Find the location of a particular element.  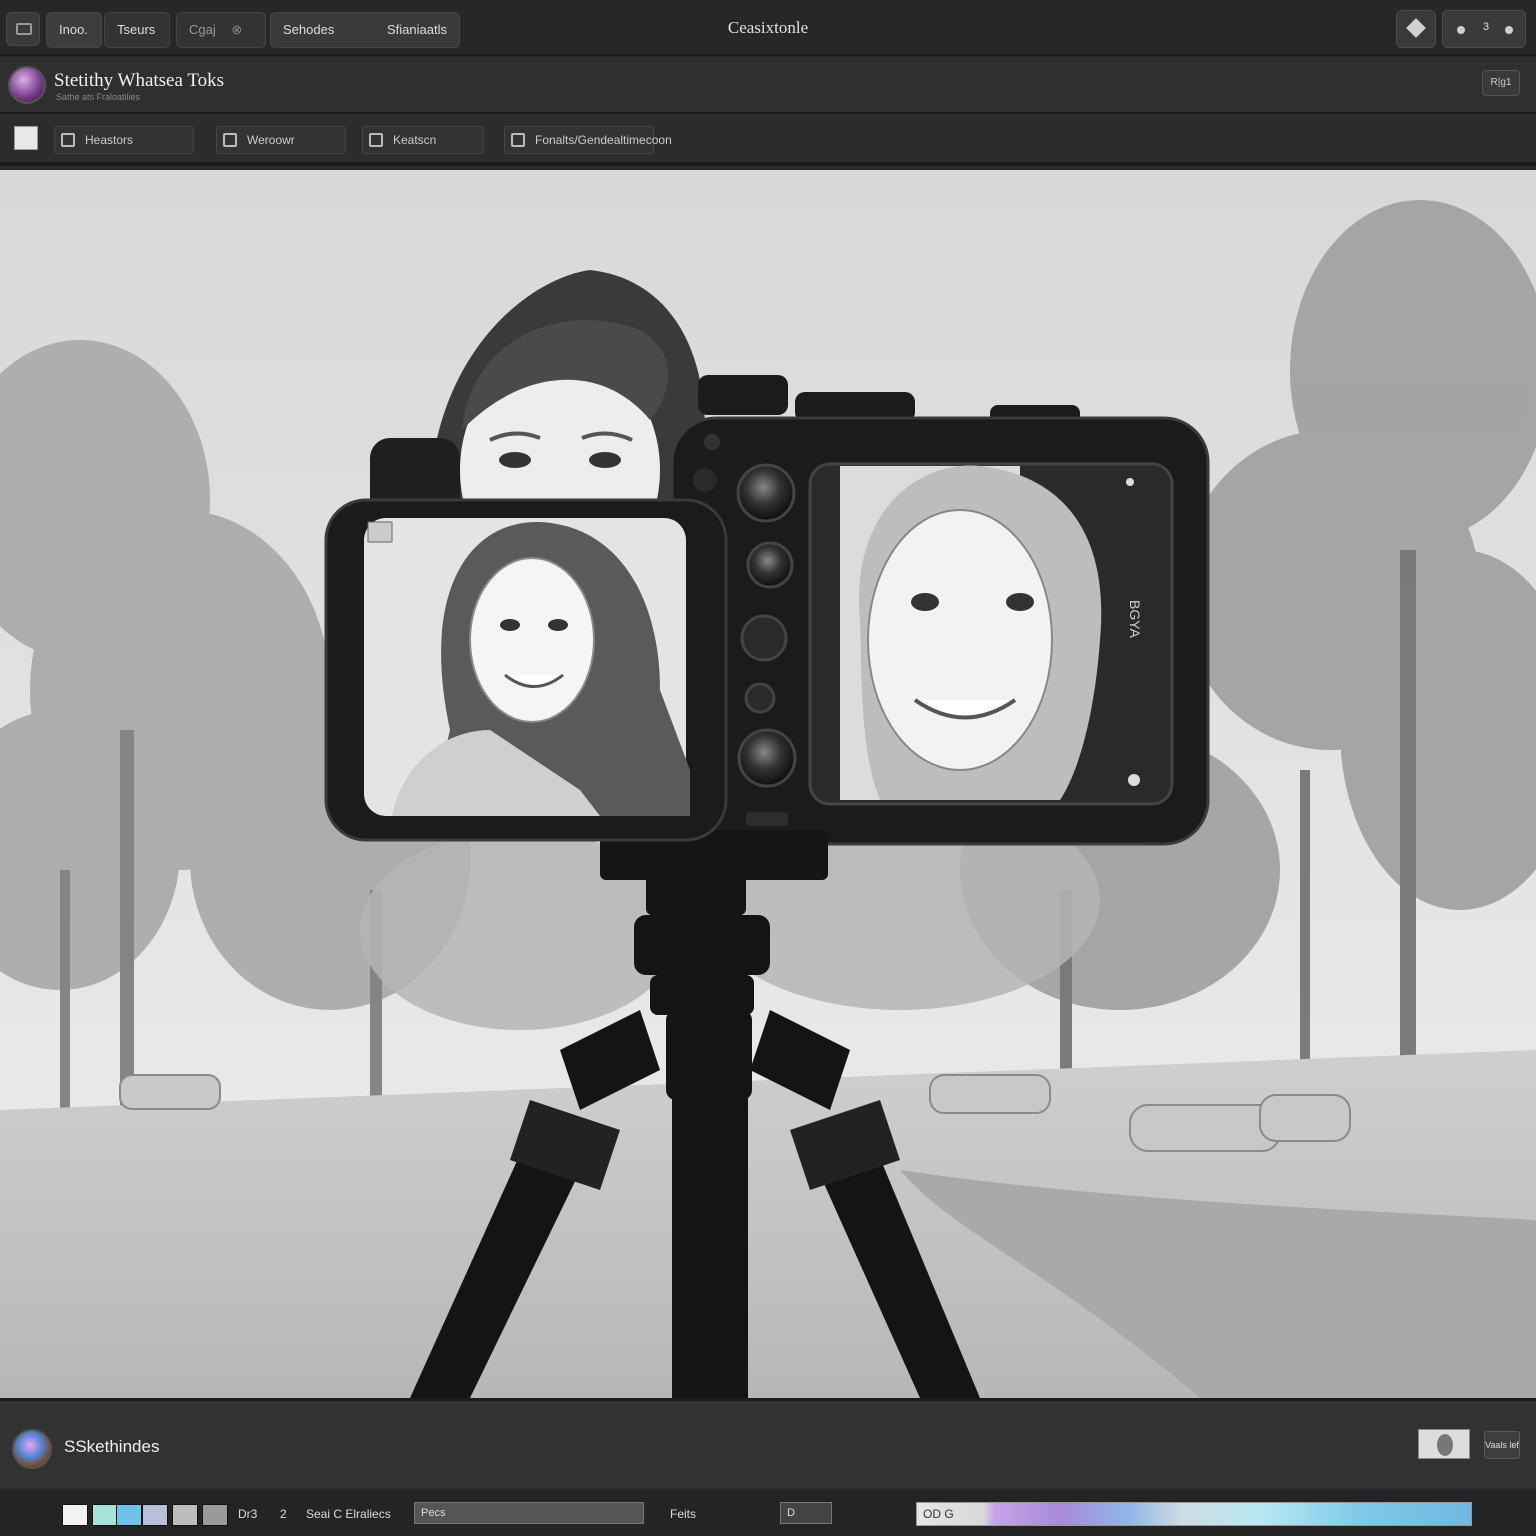

thumbnail-face is located at coordinates (1445, 1445).